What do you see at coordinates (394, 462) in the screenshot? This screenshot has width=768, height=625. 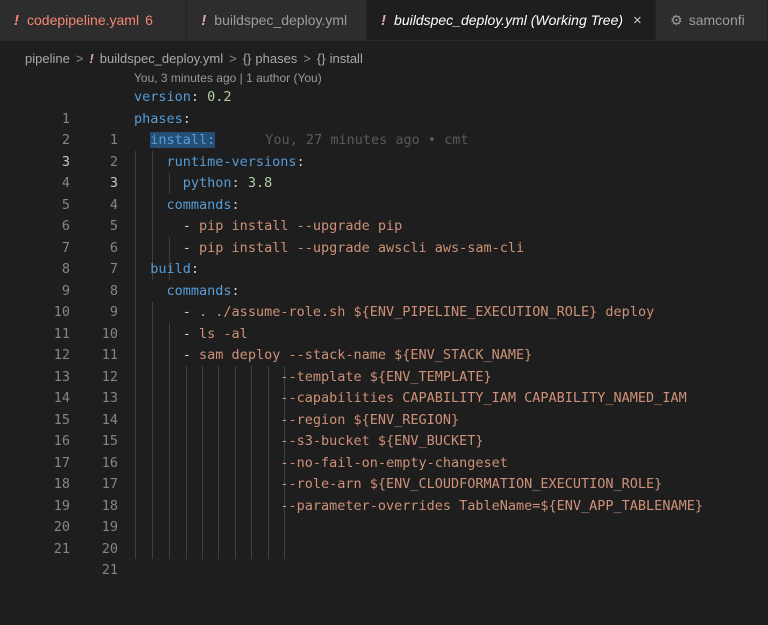 I see `yaml-string: --no-fail-on-empty-changeset` at bounding box center [394, 462].